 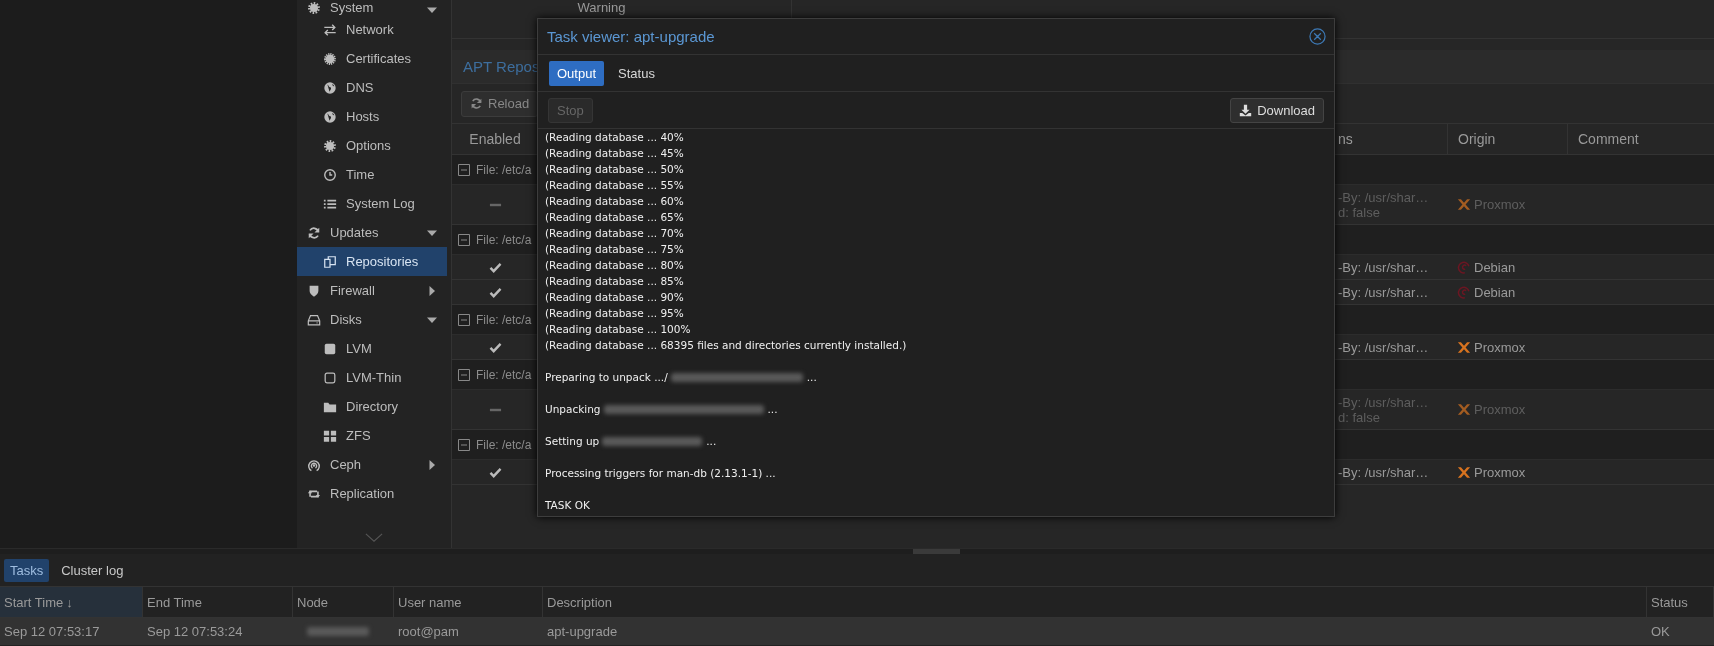 What do you see at coordinates (1680, 602) in the screenshot?
I see `column-header: Status` at bounding box center [1680, 602].